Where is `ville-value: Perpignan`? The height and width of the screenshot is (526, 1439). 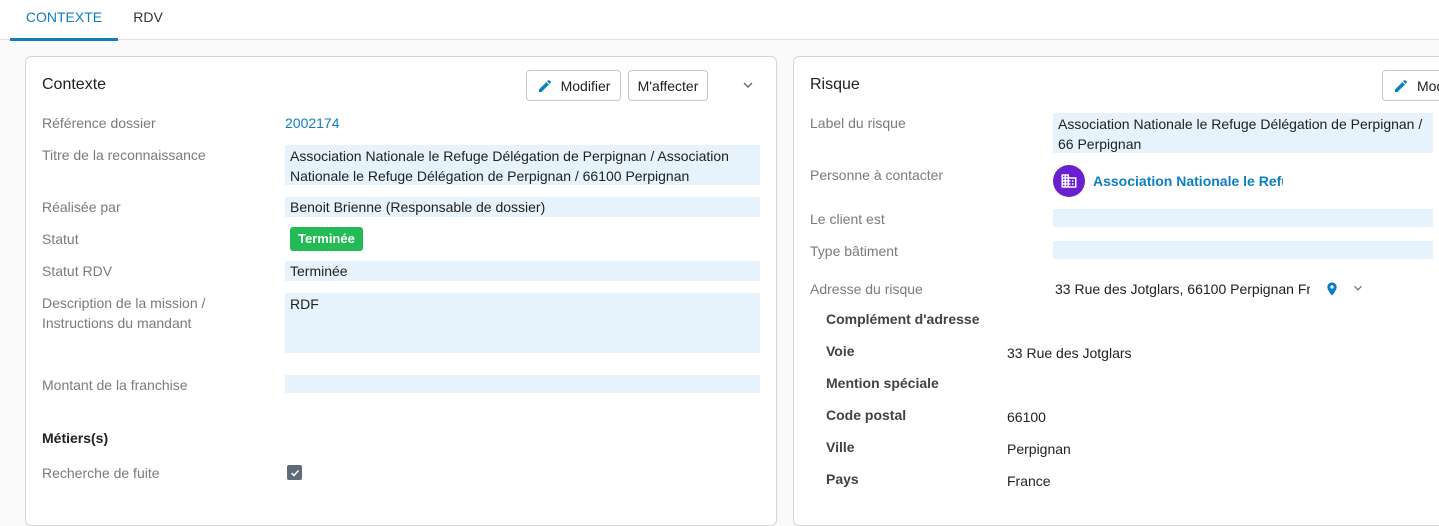
ville-value: Perpignan is located at coordinates (1039, 449).